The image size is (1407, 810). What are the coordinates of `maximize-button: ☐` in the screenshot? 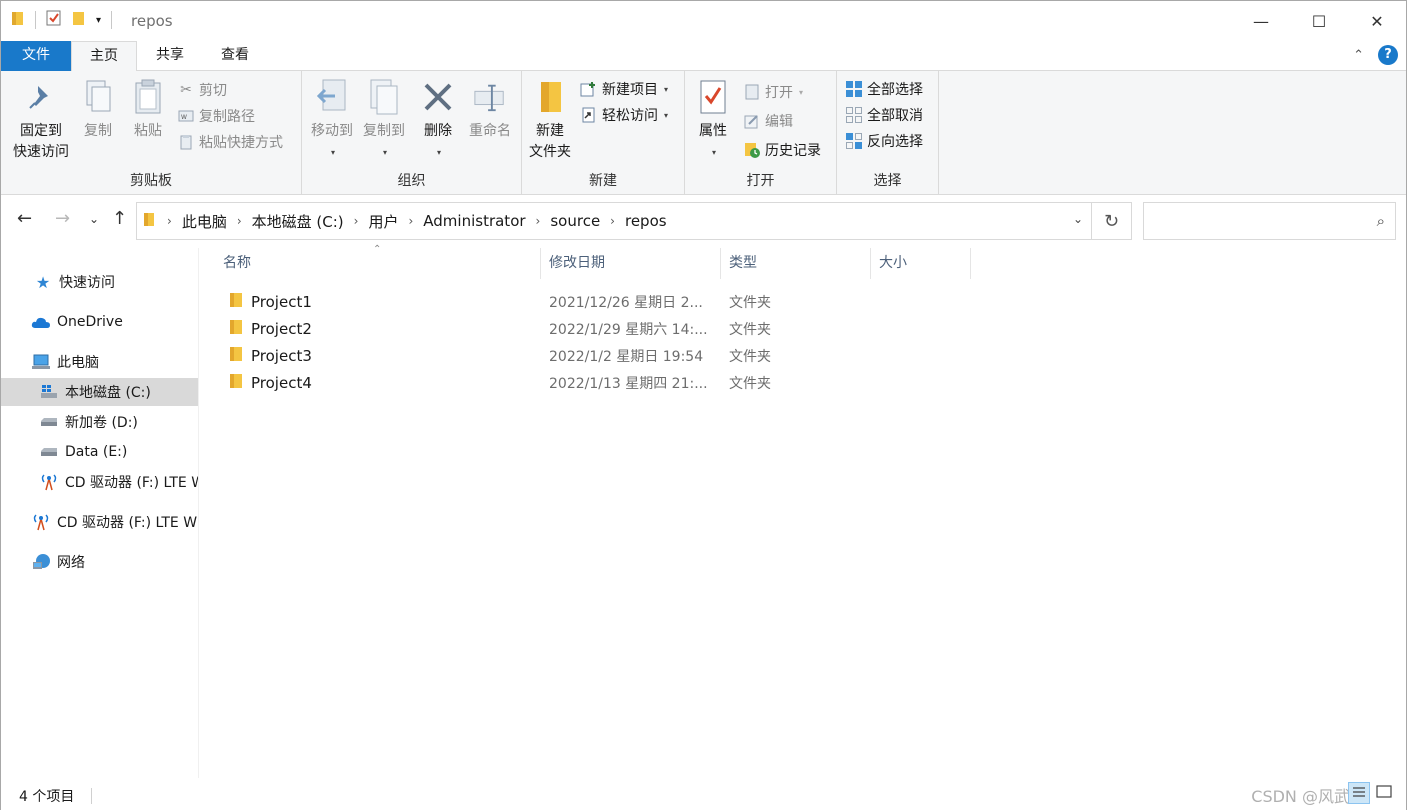 It's located at (1319, 21).